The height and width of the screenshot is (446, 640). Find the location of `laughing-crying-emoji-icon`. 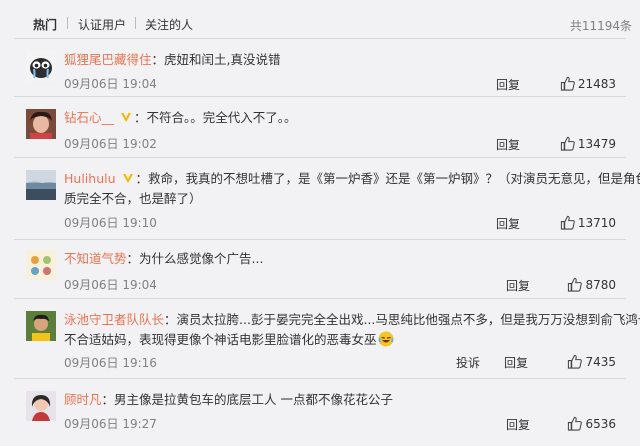

laughing-crying-emoji-icon is located at coordinates (386, 339).